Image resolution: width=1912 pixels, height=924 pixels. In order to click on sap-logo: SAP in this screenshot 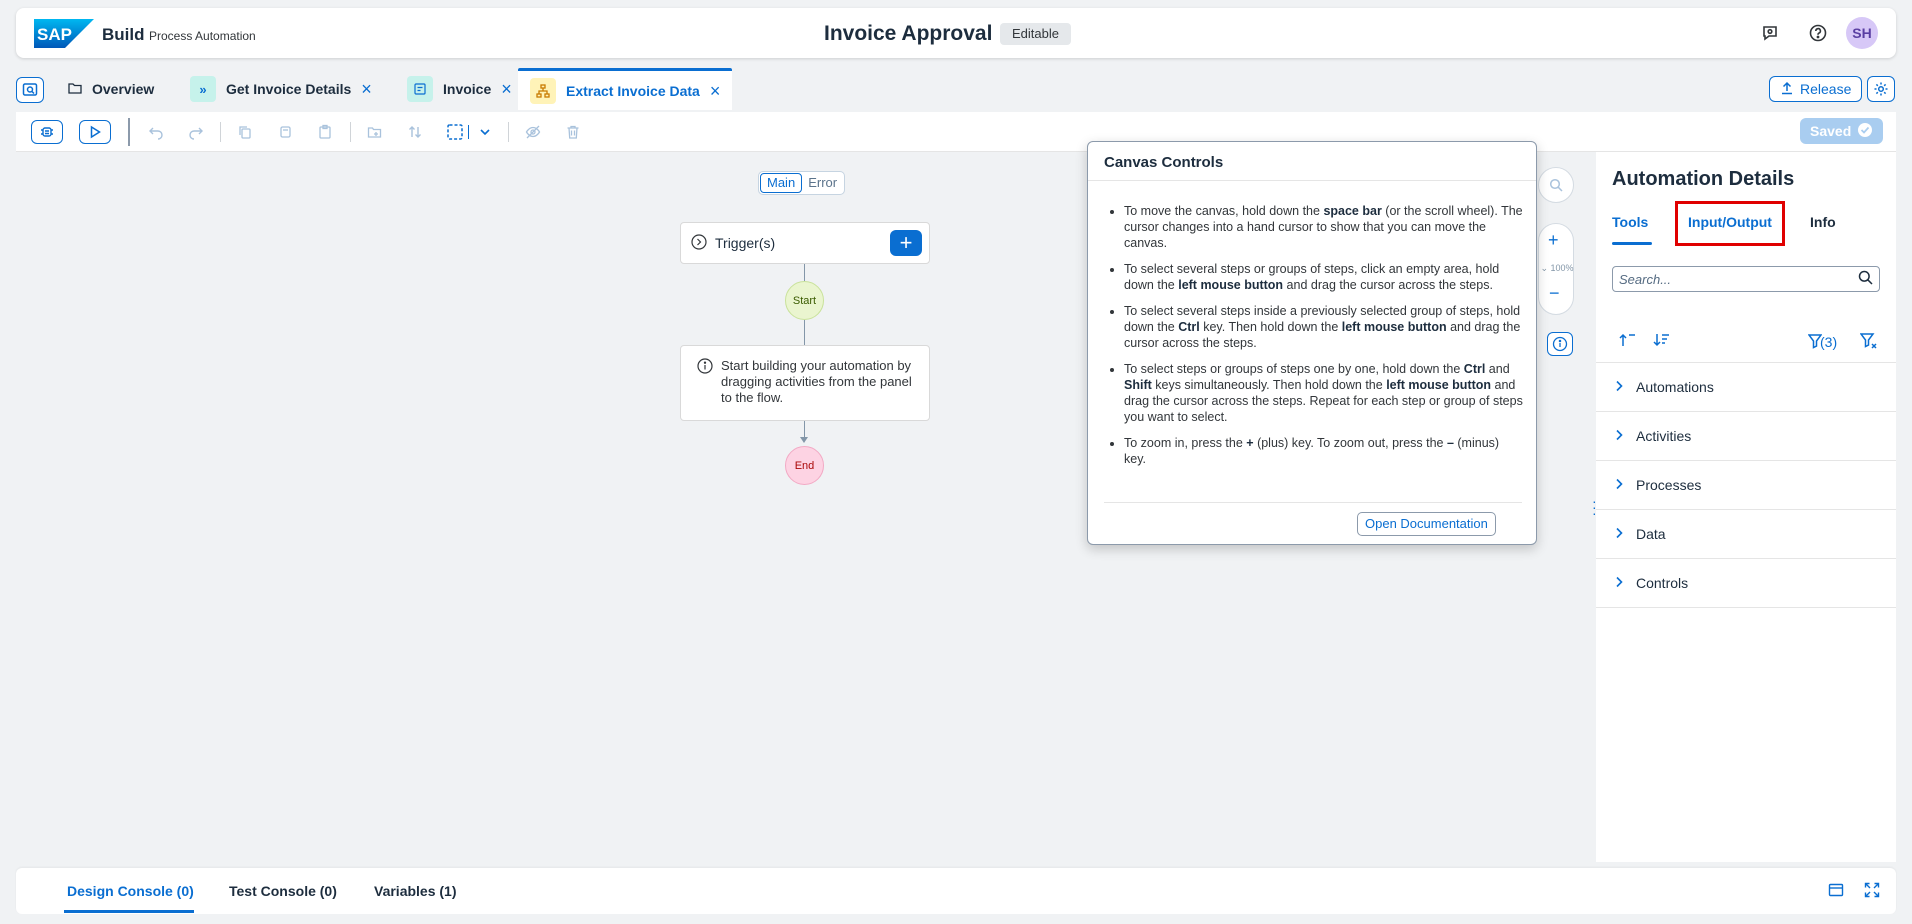, I will do `click(64, 33)`.